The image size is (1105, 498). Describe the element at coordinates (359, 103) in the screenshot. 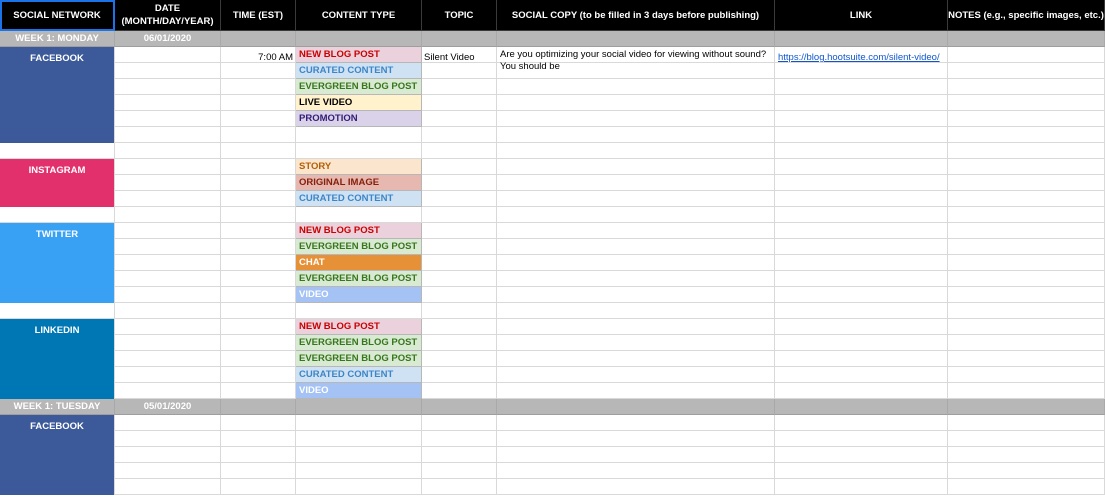

I see `content-type-tag: LIVE VIDEO` at that location.